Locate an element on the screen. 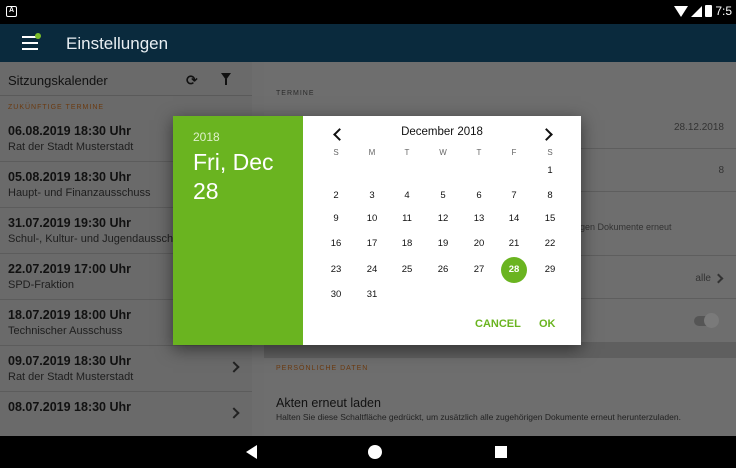 The image size is (736, 468). calendar-day: 30 is located at coordinates (336, 295).